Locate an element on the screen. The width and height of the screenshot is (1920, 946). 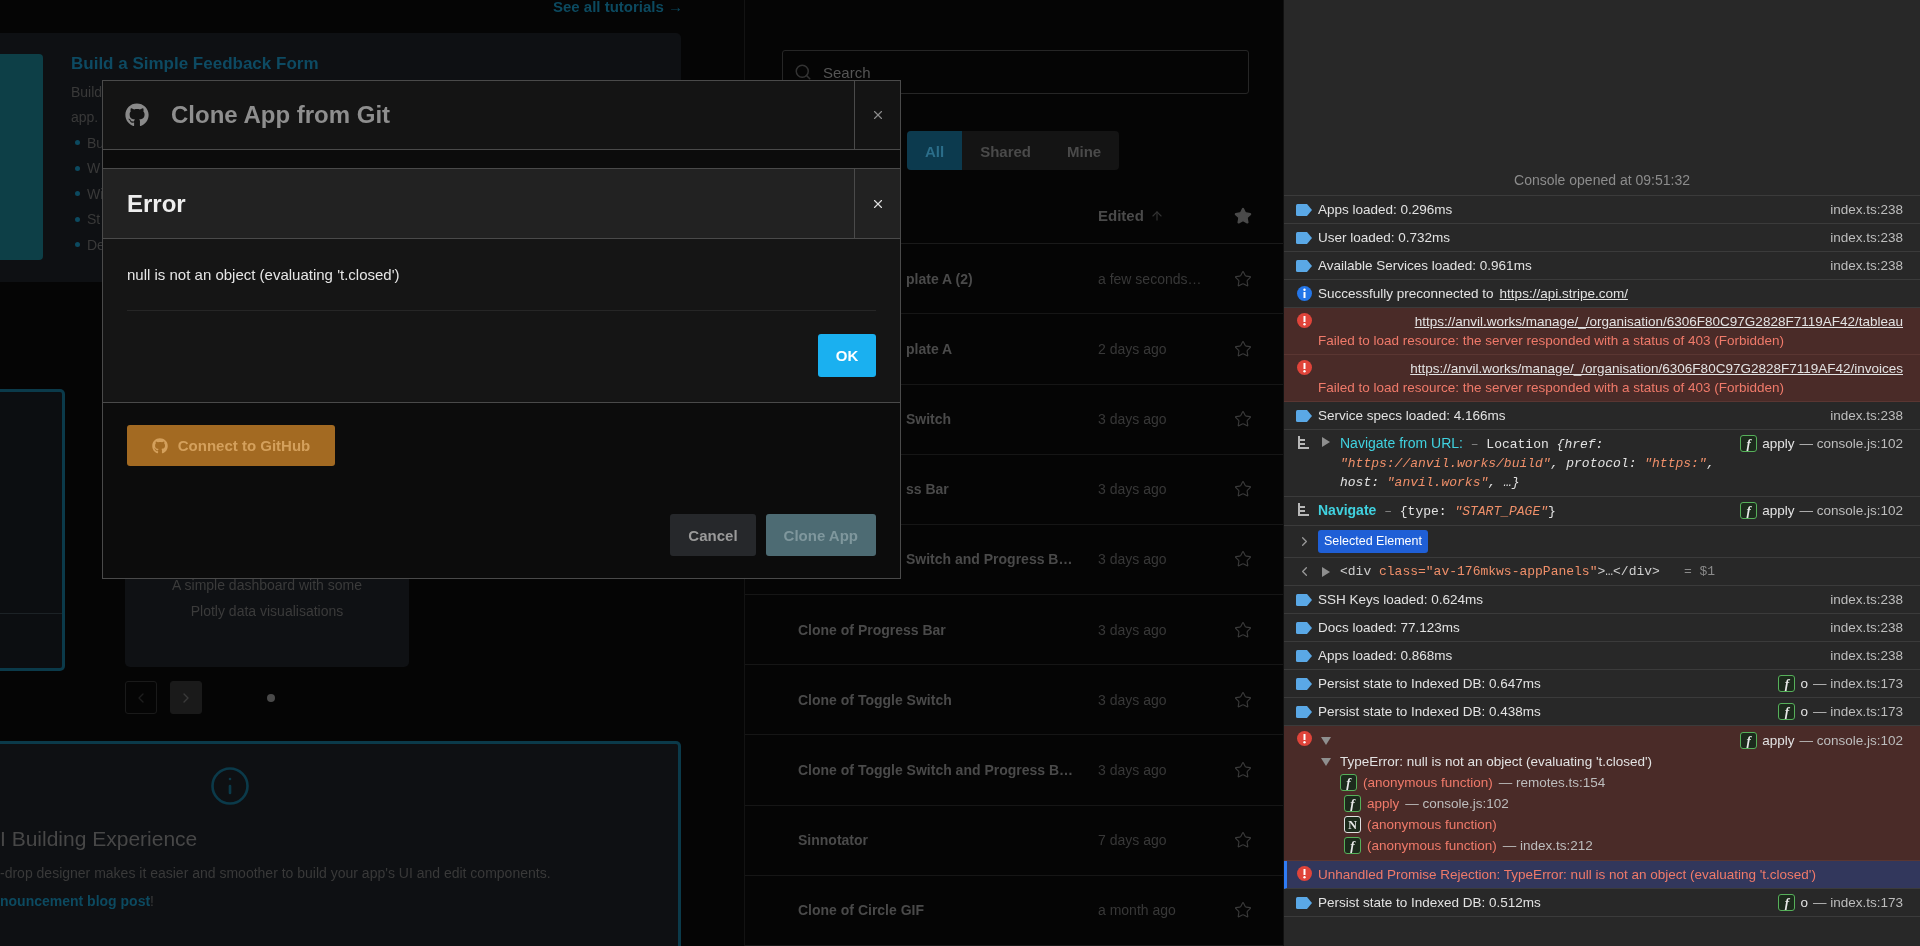
app-name: ss Bar is located at coordinates (927, 489).